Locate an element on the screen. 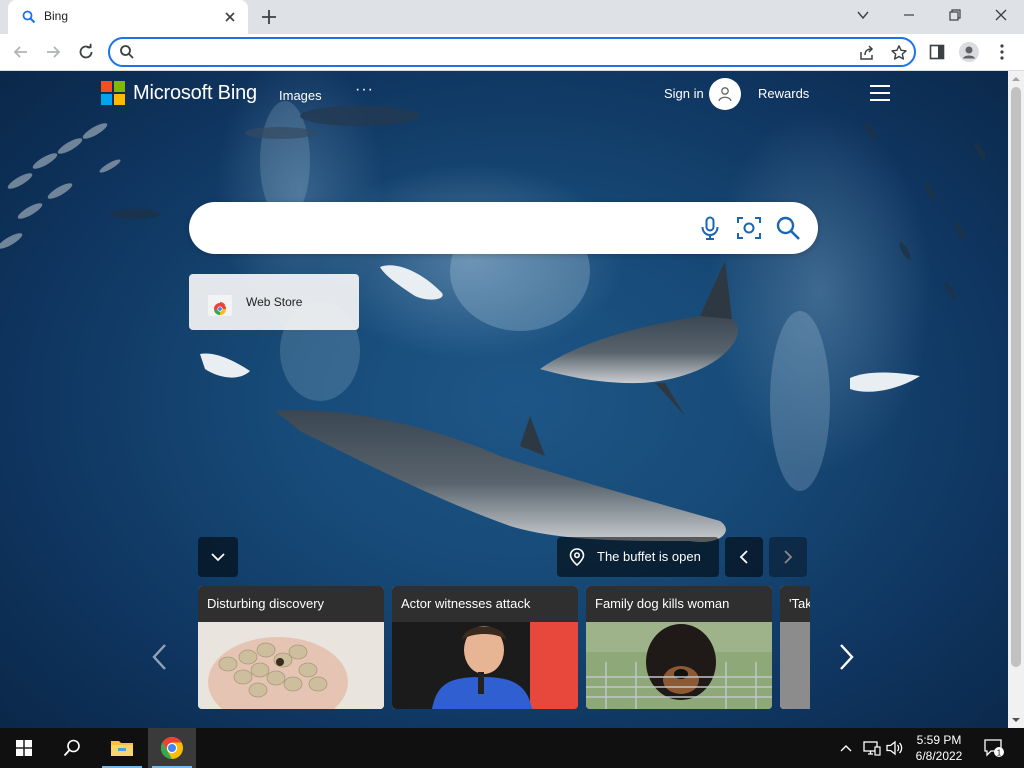 This screenshot has width=1024, height=768. browser-tab-strip: Bing is located at coordinates (512, 17).